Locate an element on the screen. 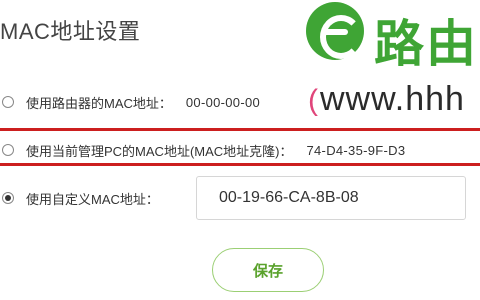  option-router-mac: 使用路由器的MAC地址： 00-00-00-00 is located at coordinates (130, 102).